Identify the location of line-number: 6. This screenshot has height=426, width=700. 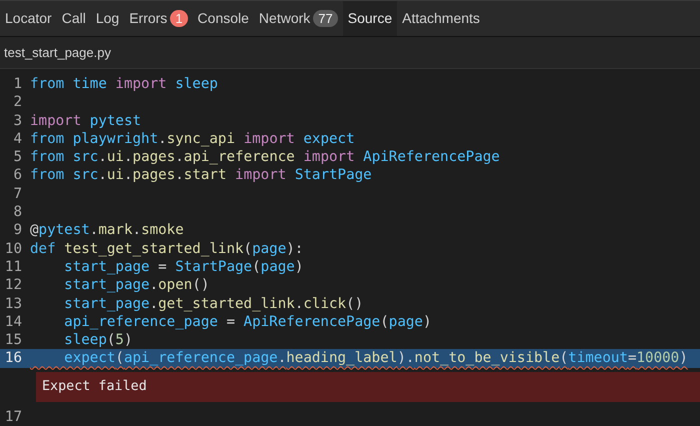
(17, 175).